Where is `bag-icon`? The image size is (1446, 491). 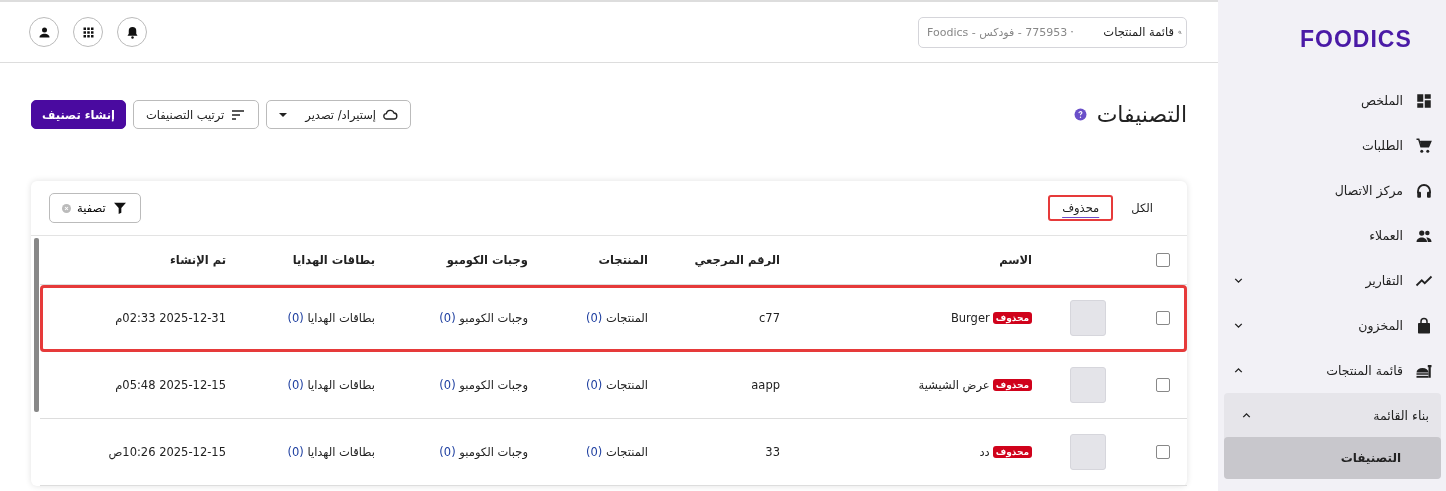 bag-icon is located at coordinates (1424, 325).